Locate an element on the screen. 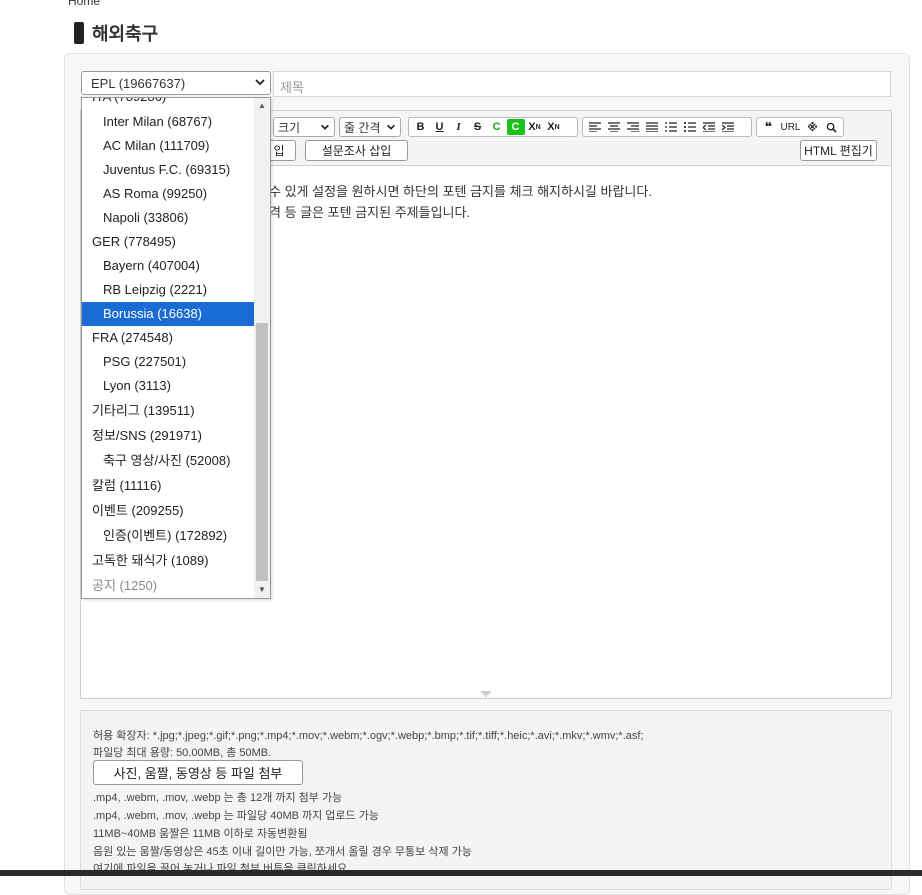 This screenshot has height=895, width=922. url-button: URL is located at coordinates (791, 127).